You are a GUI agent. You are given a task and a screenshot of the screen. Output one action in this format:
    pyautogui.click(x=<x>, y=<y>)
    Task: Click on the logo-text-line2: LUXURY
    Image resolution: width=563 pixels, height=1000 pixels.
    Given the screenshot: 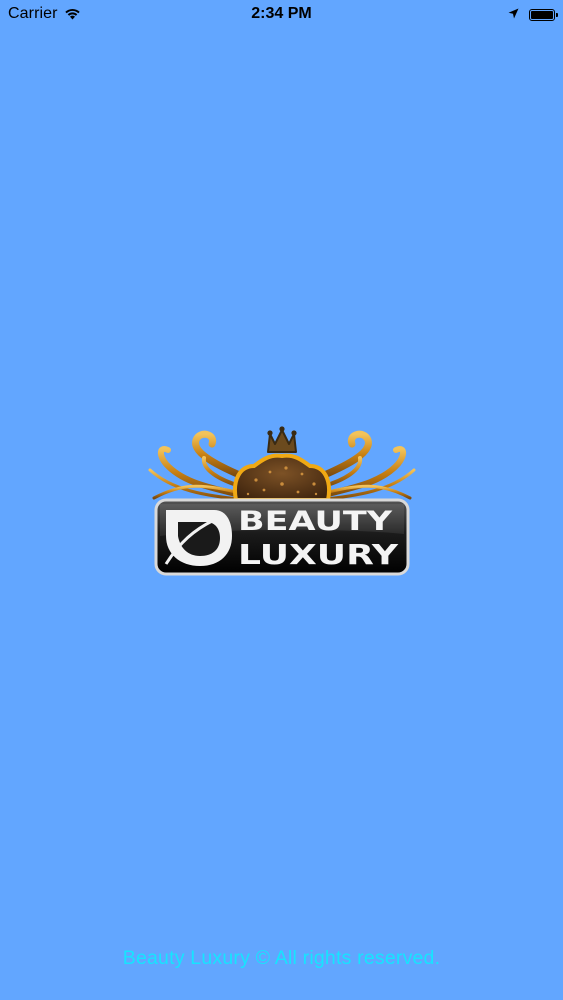 What is the action you would take?
    pyautogui.click(x=318, y=554)
    